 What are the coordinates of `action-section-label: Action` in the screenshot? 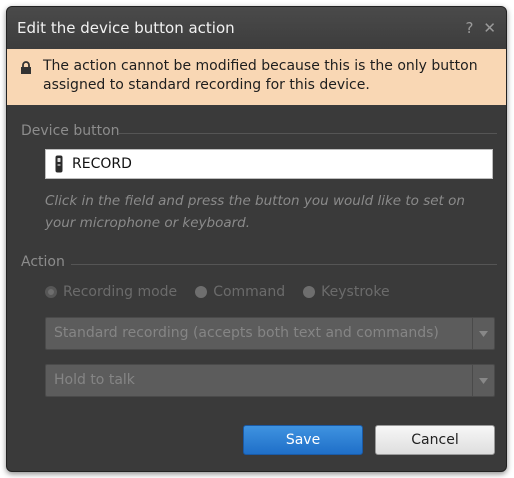 It's located at (43, 262).